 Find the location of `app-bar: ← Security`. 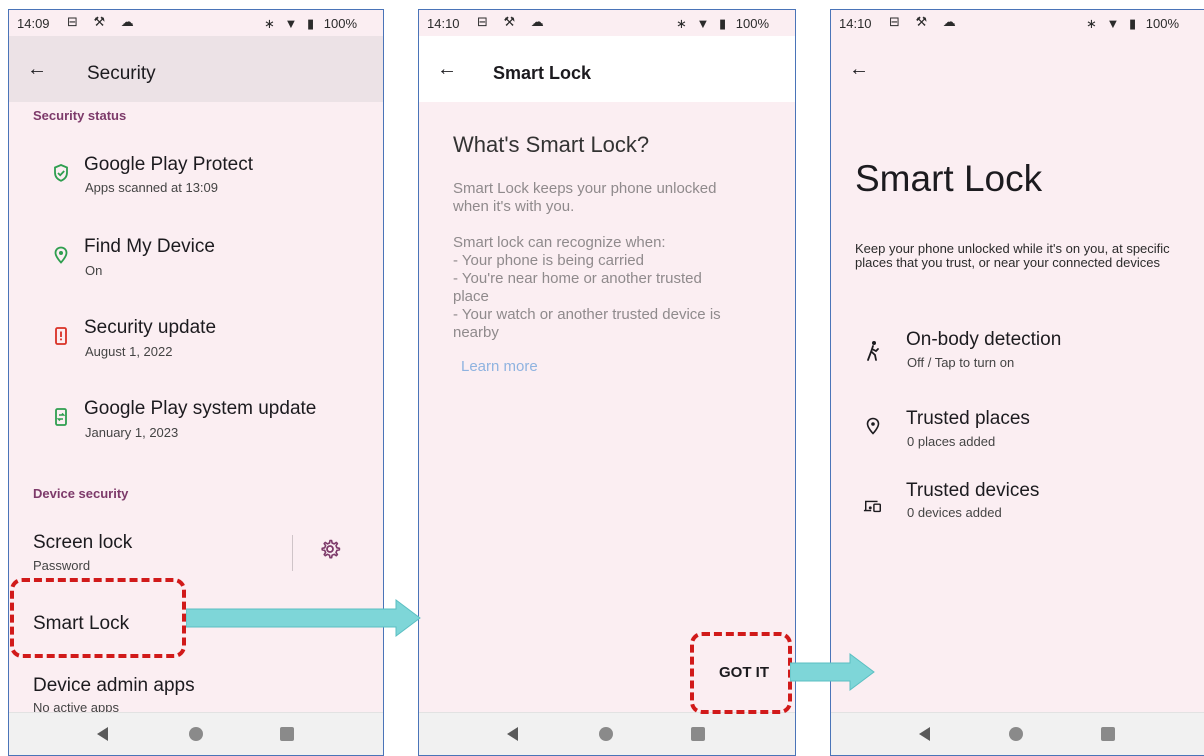

app-bar: ← Security is located at coordinates (196, 69).